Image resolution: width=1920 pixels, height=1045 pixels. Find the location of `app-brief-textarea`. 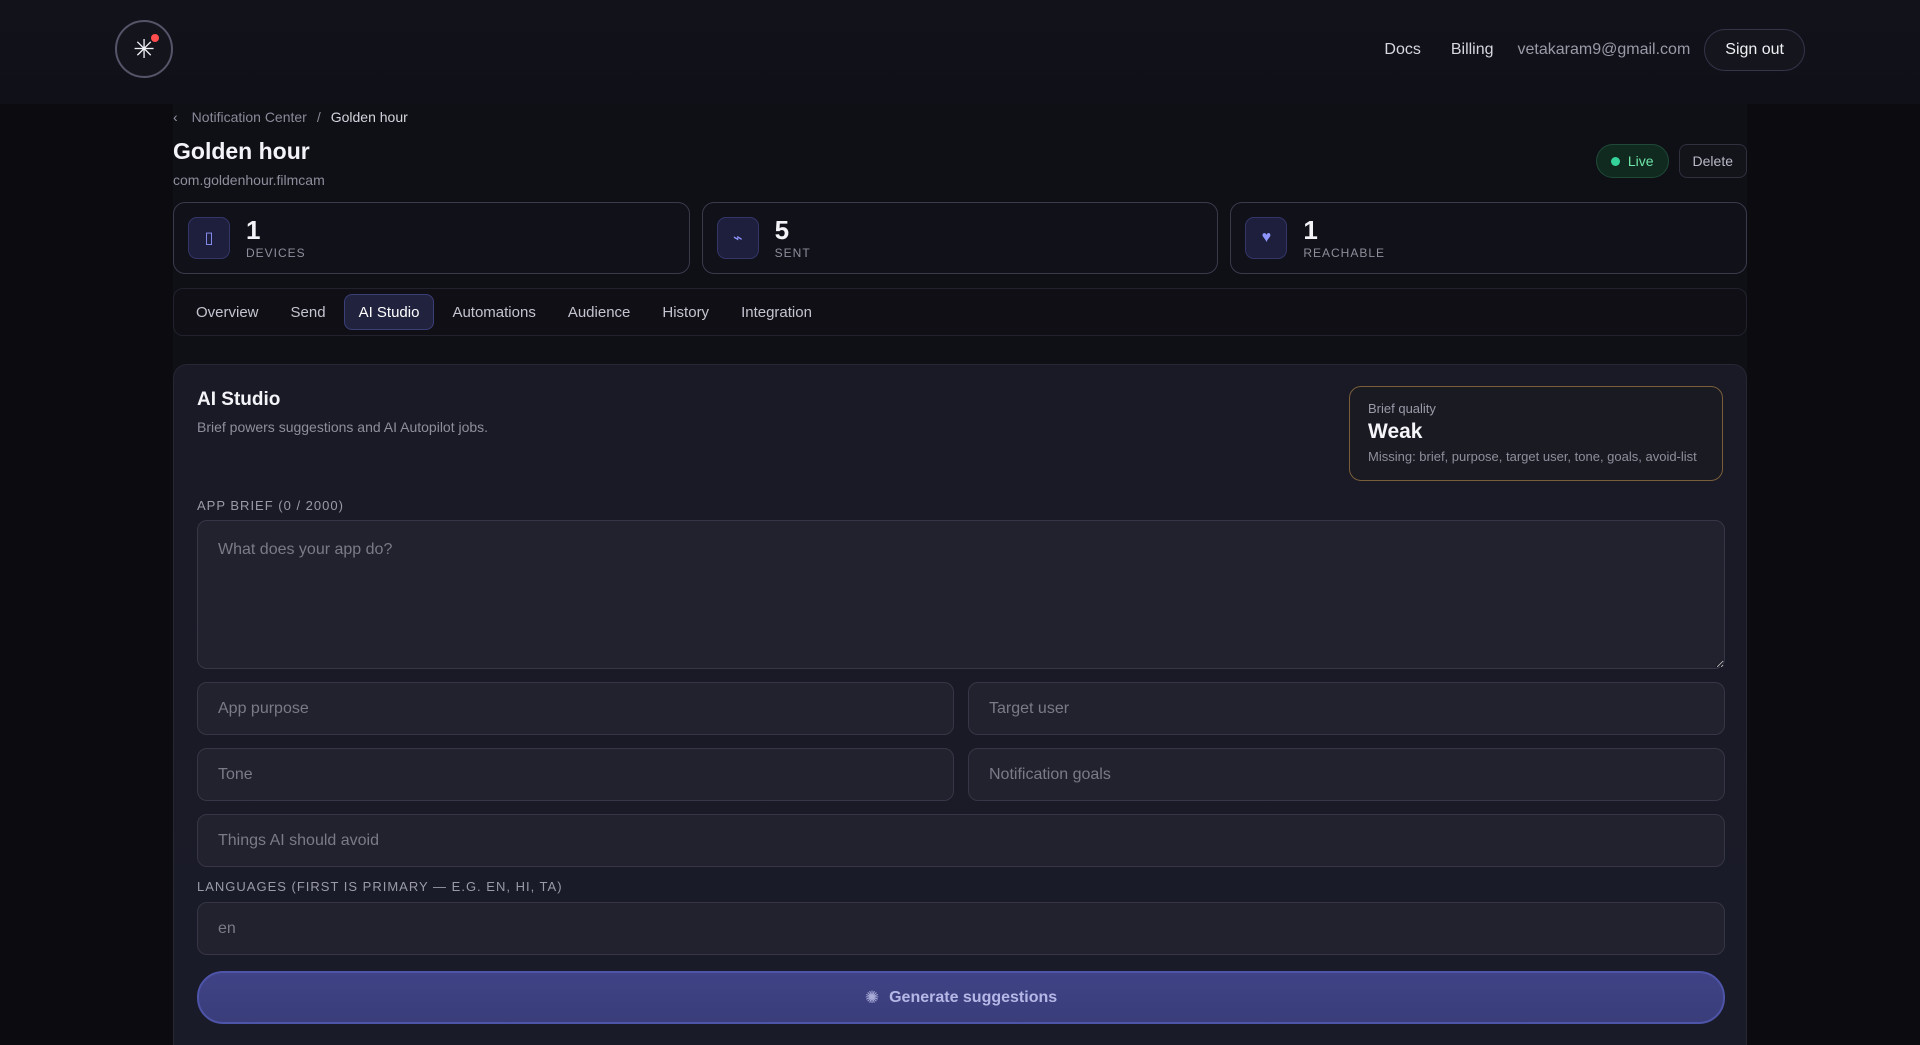

app-brief-textarea is located at coordinates (961, 594).